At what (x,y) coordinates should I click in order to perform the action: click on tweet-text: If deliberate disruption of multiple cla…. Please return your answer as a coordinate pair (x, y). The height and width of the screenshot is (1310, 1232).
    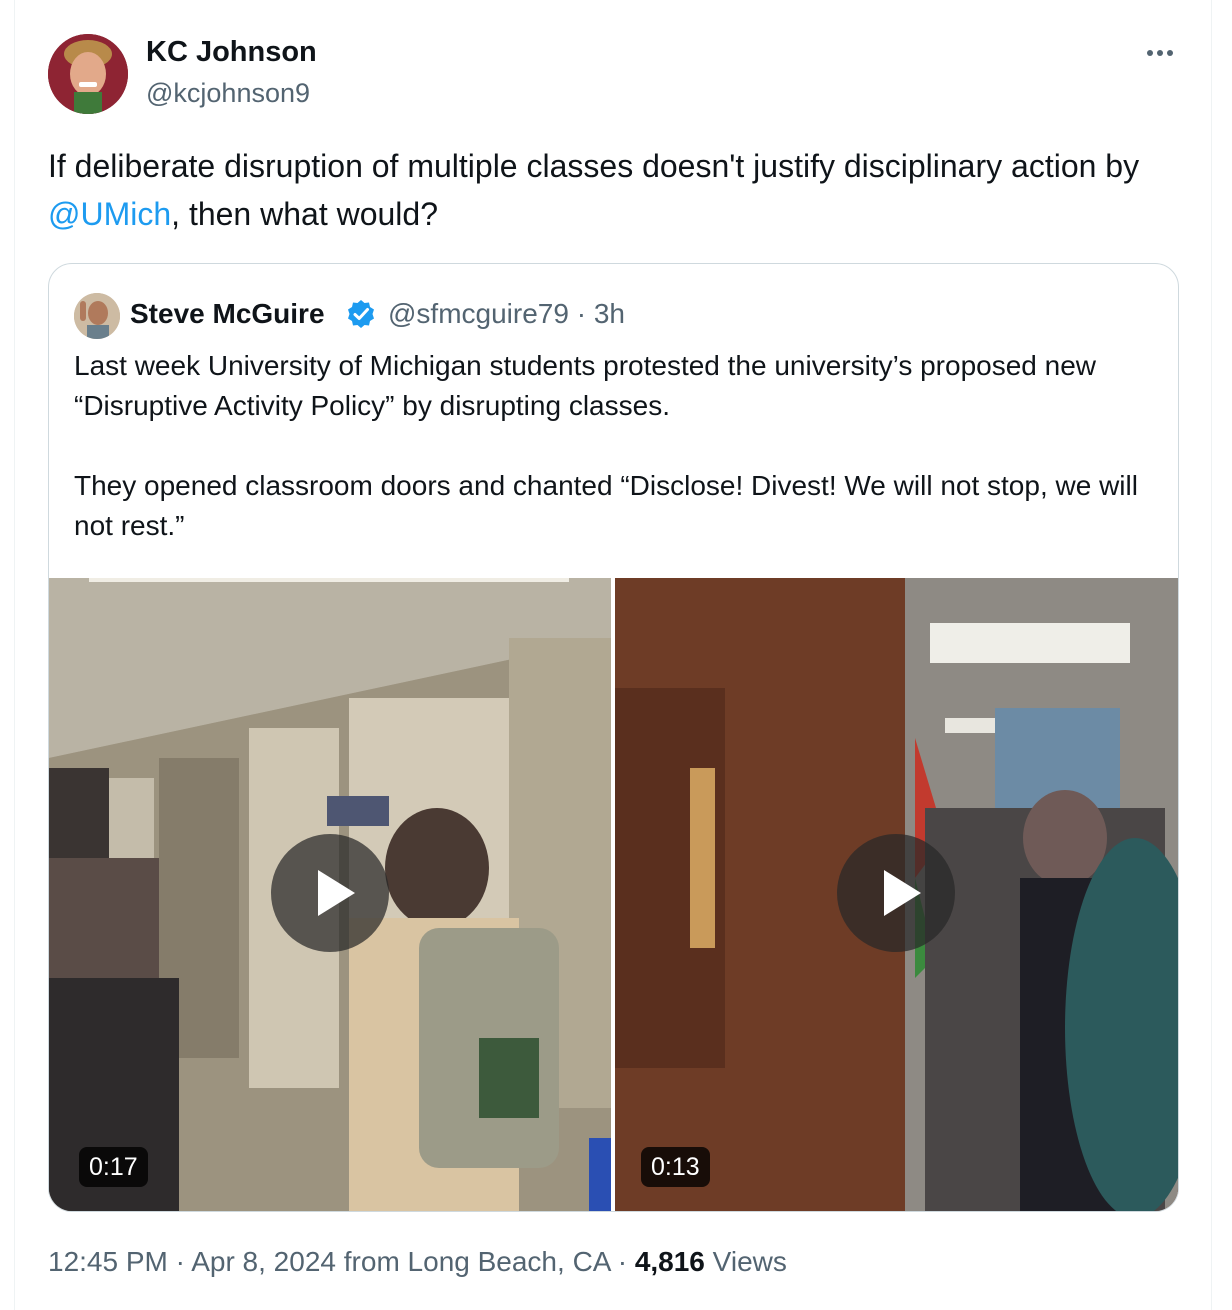
    Looking at the image, I should click on (618, 190).